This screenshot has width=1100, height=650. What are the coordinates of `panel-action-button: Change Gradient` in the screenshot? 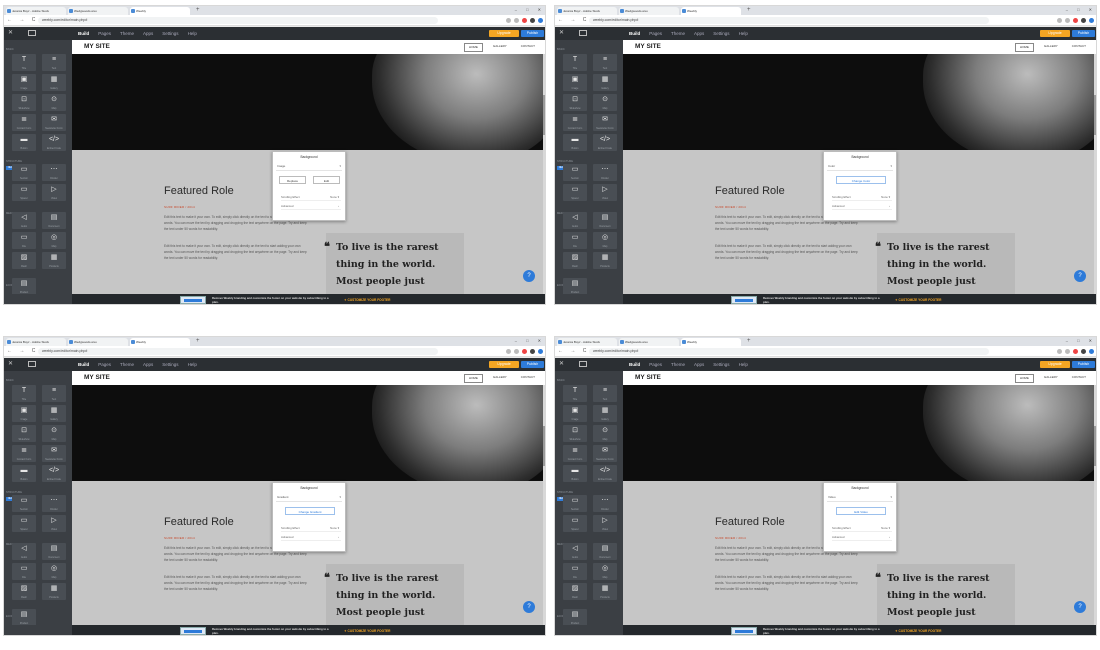 It's located at (310, 511).